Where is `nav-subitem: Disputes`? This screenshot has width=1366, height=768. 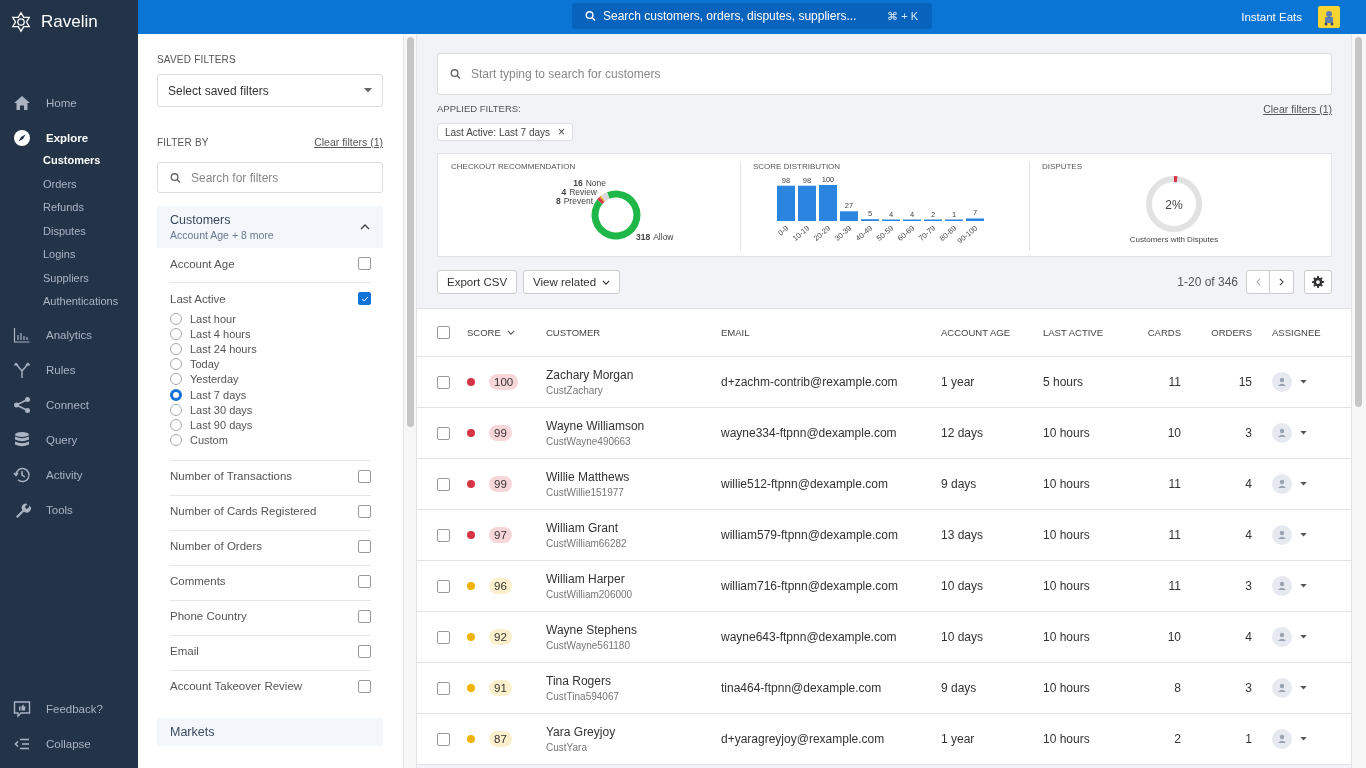 nav-subitem: Disputes is located at coordinates (90, 231).